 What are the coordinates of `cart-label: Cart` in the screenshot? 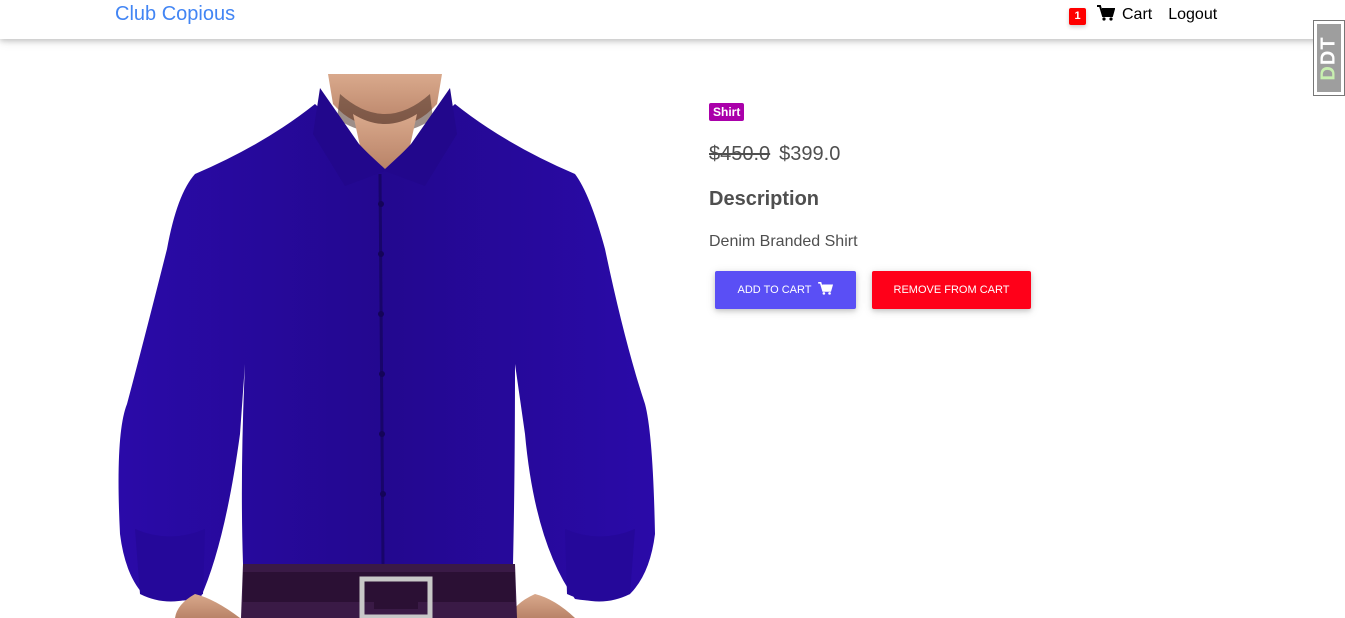 It's located at (1137, 14).